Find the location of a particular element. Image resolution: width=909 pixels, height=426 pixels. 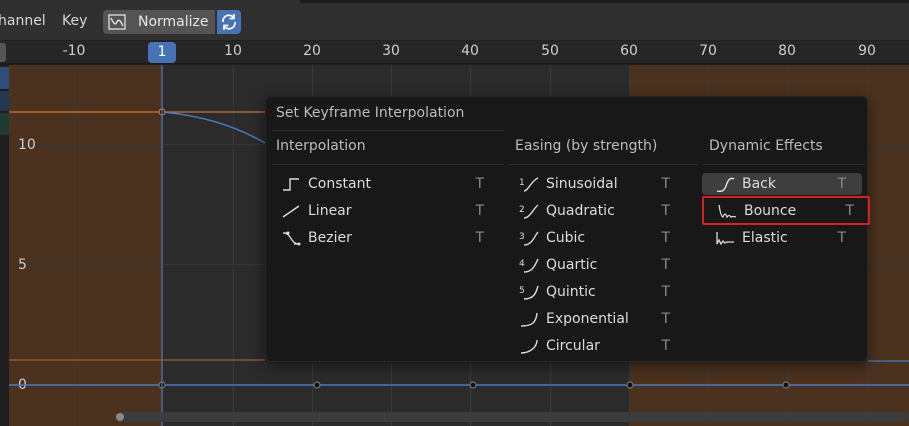

ipo-expo-icon is located at coordinates (529, 319).